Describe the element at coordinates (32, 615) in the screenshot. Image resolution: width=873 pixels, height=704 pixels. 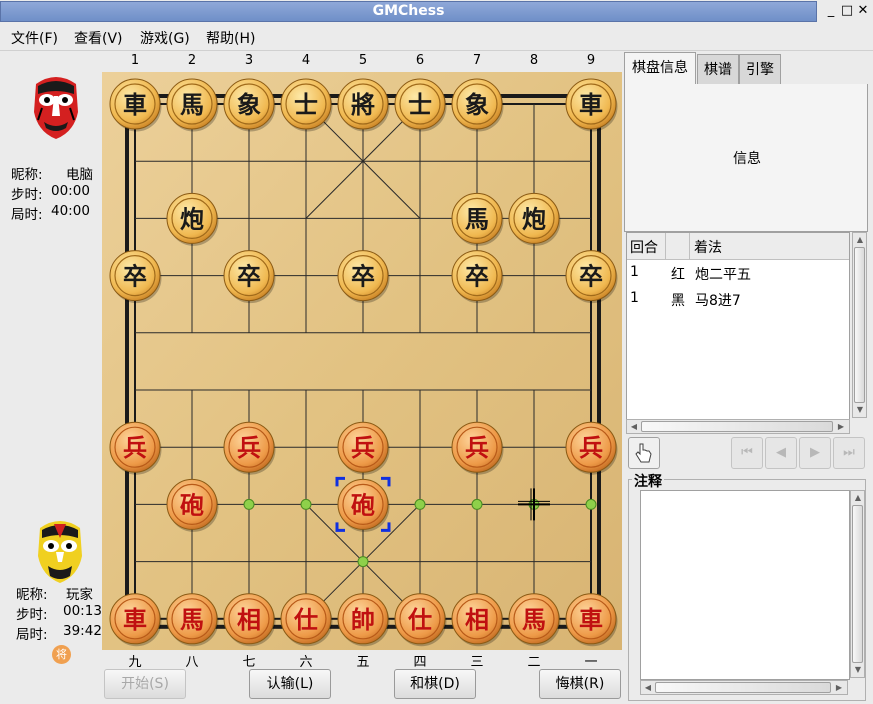
I see `bottom-step-label: 步时:` at that location.